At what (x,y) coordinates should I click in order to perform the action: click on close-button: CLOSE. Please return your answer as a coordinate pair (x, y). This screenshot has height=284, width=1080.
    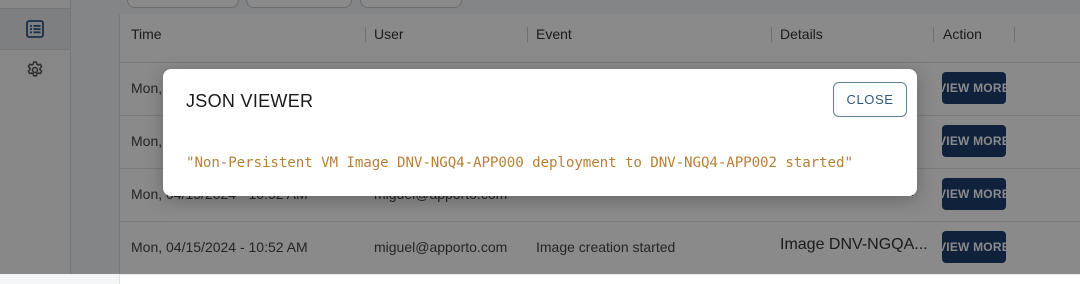
    Looking at the image, I should click on (870, 99).